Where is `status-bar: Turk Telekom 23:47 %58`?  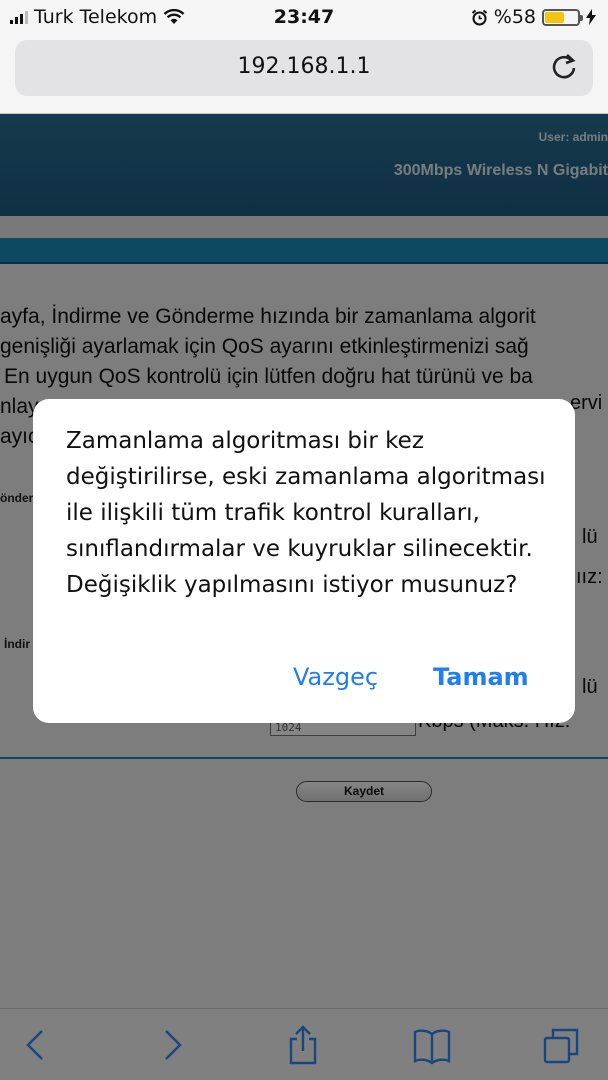 status-bar: Turk Telekom 23:47 %58 is located at coordinates (304, 17).